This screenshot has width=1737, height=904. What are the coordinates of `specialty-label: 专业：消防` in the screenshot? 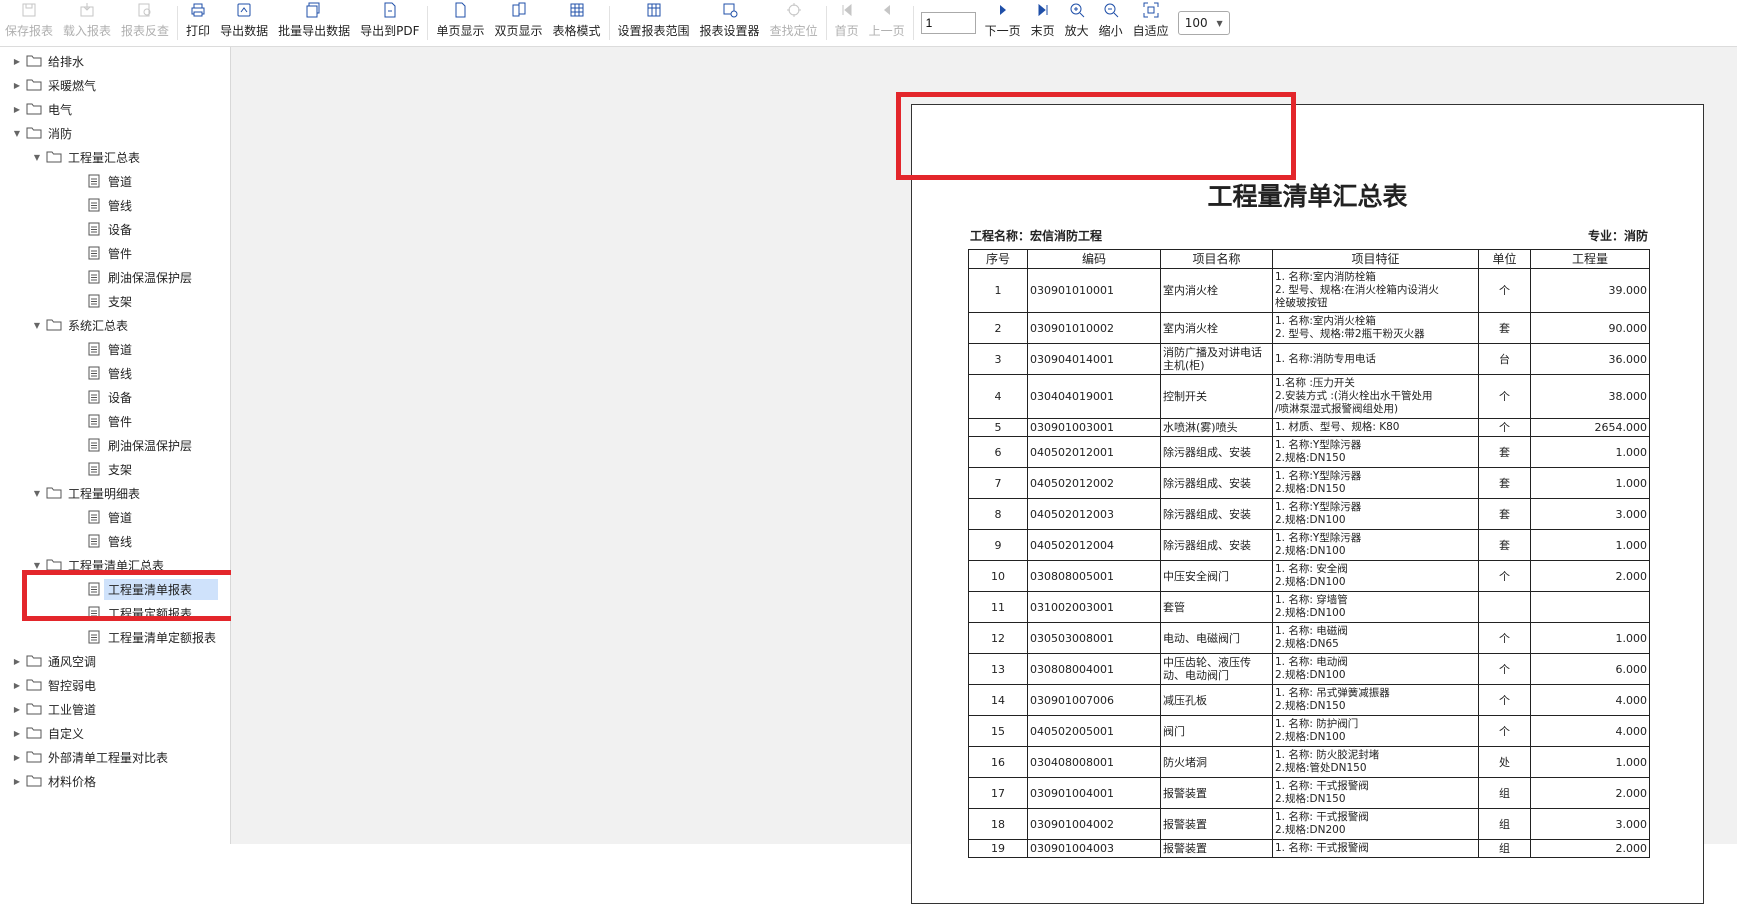 It's located at (1617, 236).